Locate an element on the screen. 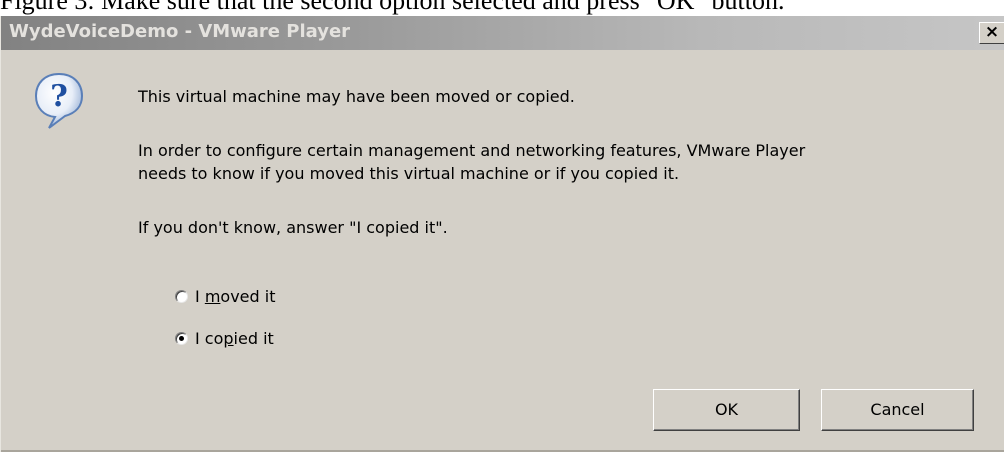  message-line-3: If you don't know, answer "I copied it". is located at coordinates (293, 227).